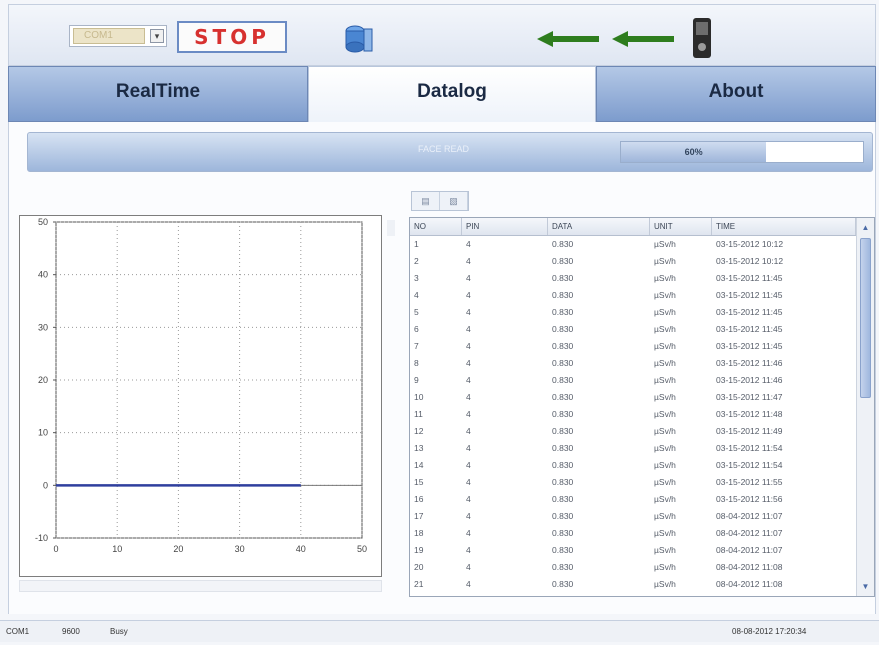 This screenshot has height=645, width=879. Describe the element at coordinates (633, 499) in the screenshot. I see `table-row: 16 4 0.830 µSv/h 03-15-2012 11:56` at that location.